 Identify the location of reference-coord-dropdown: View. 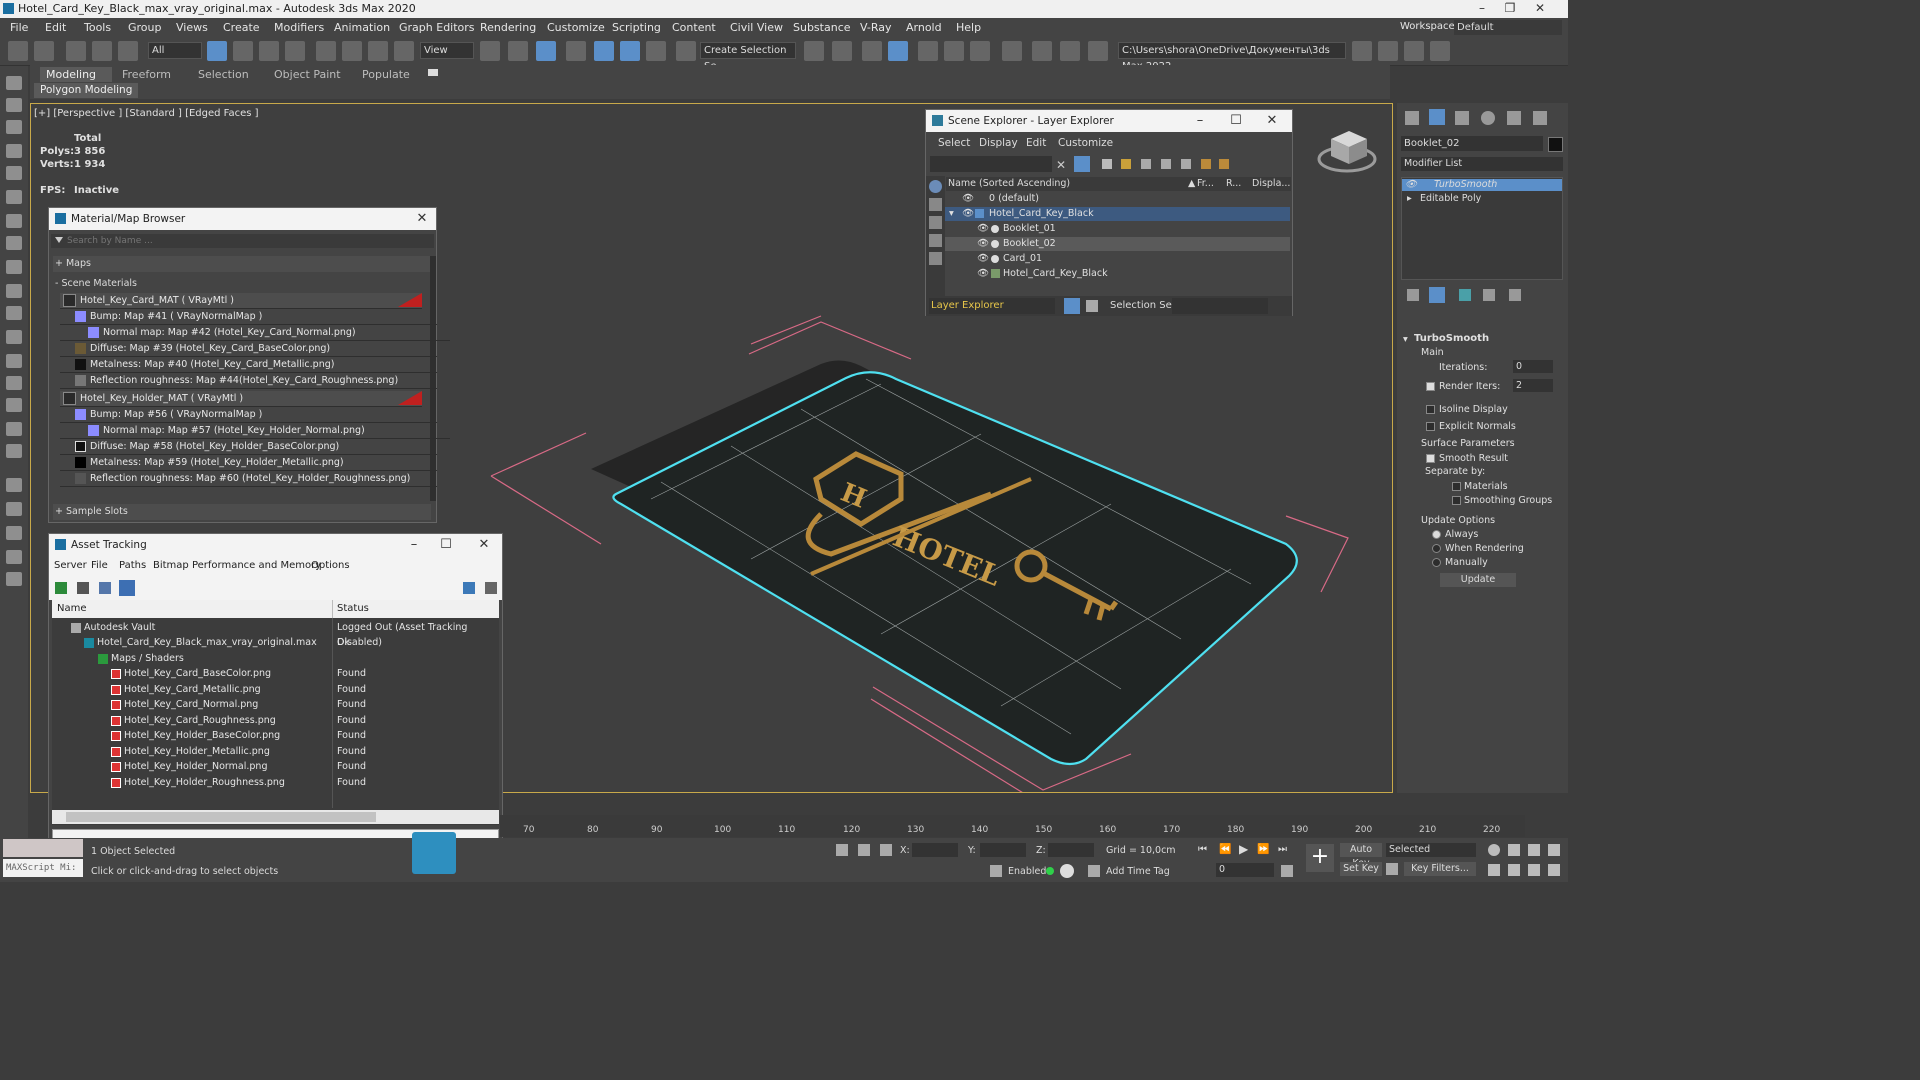
(447, 50).